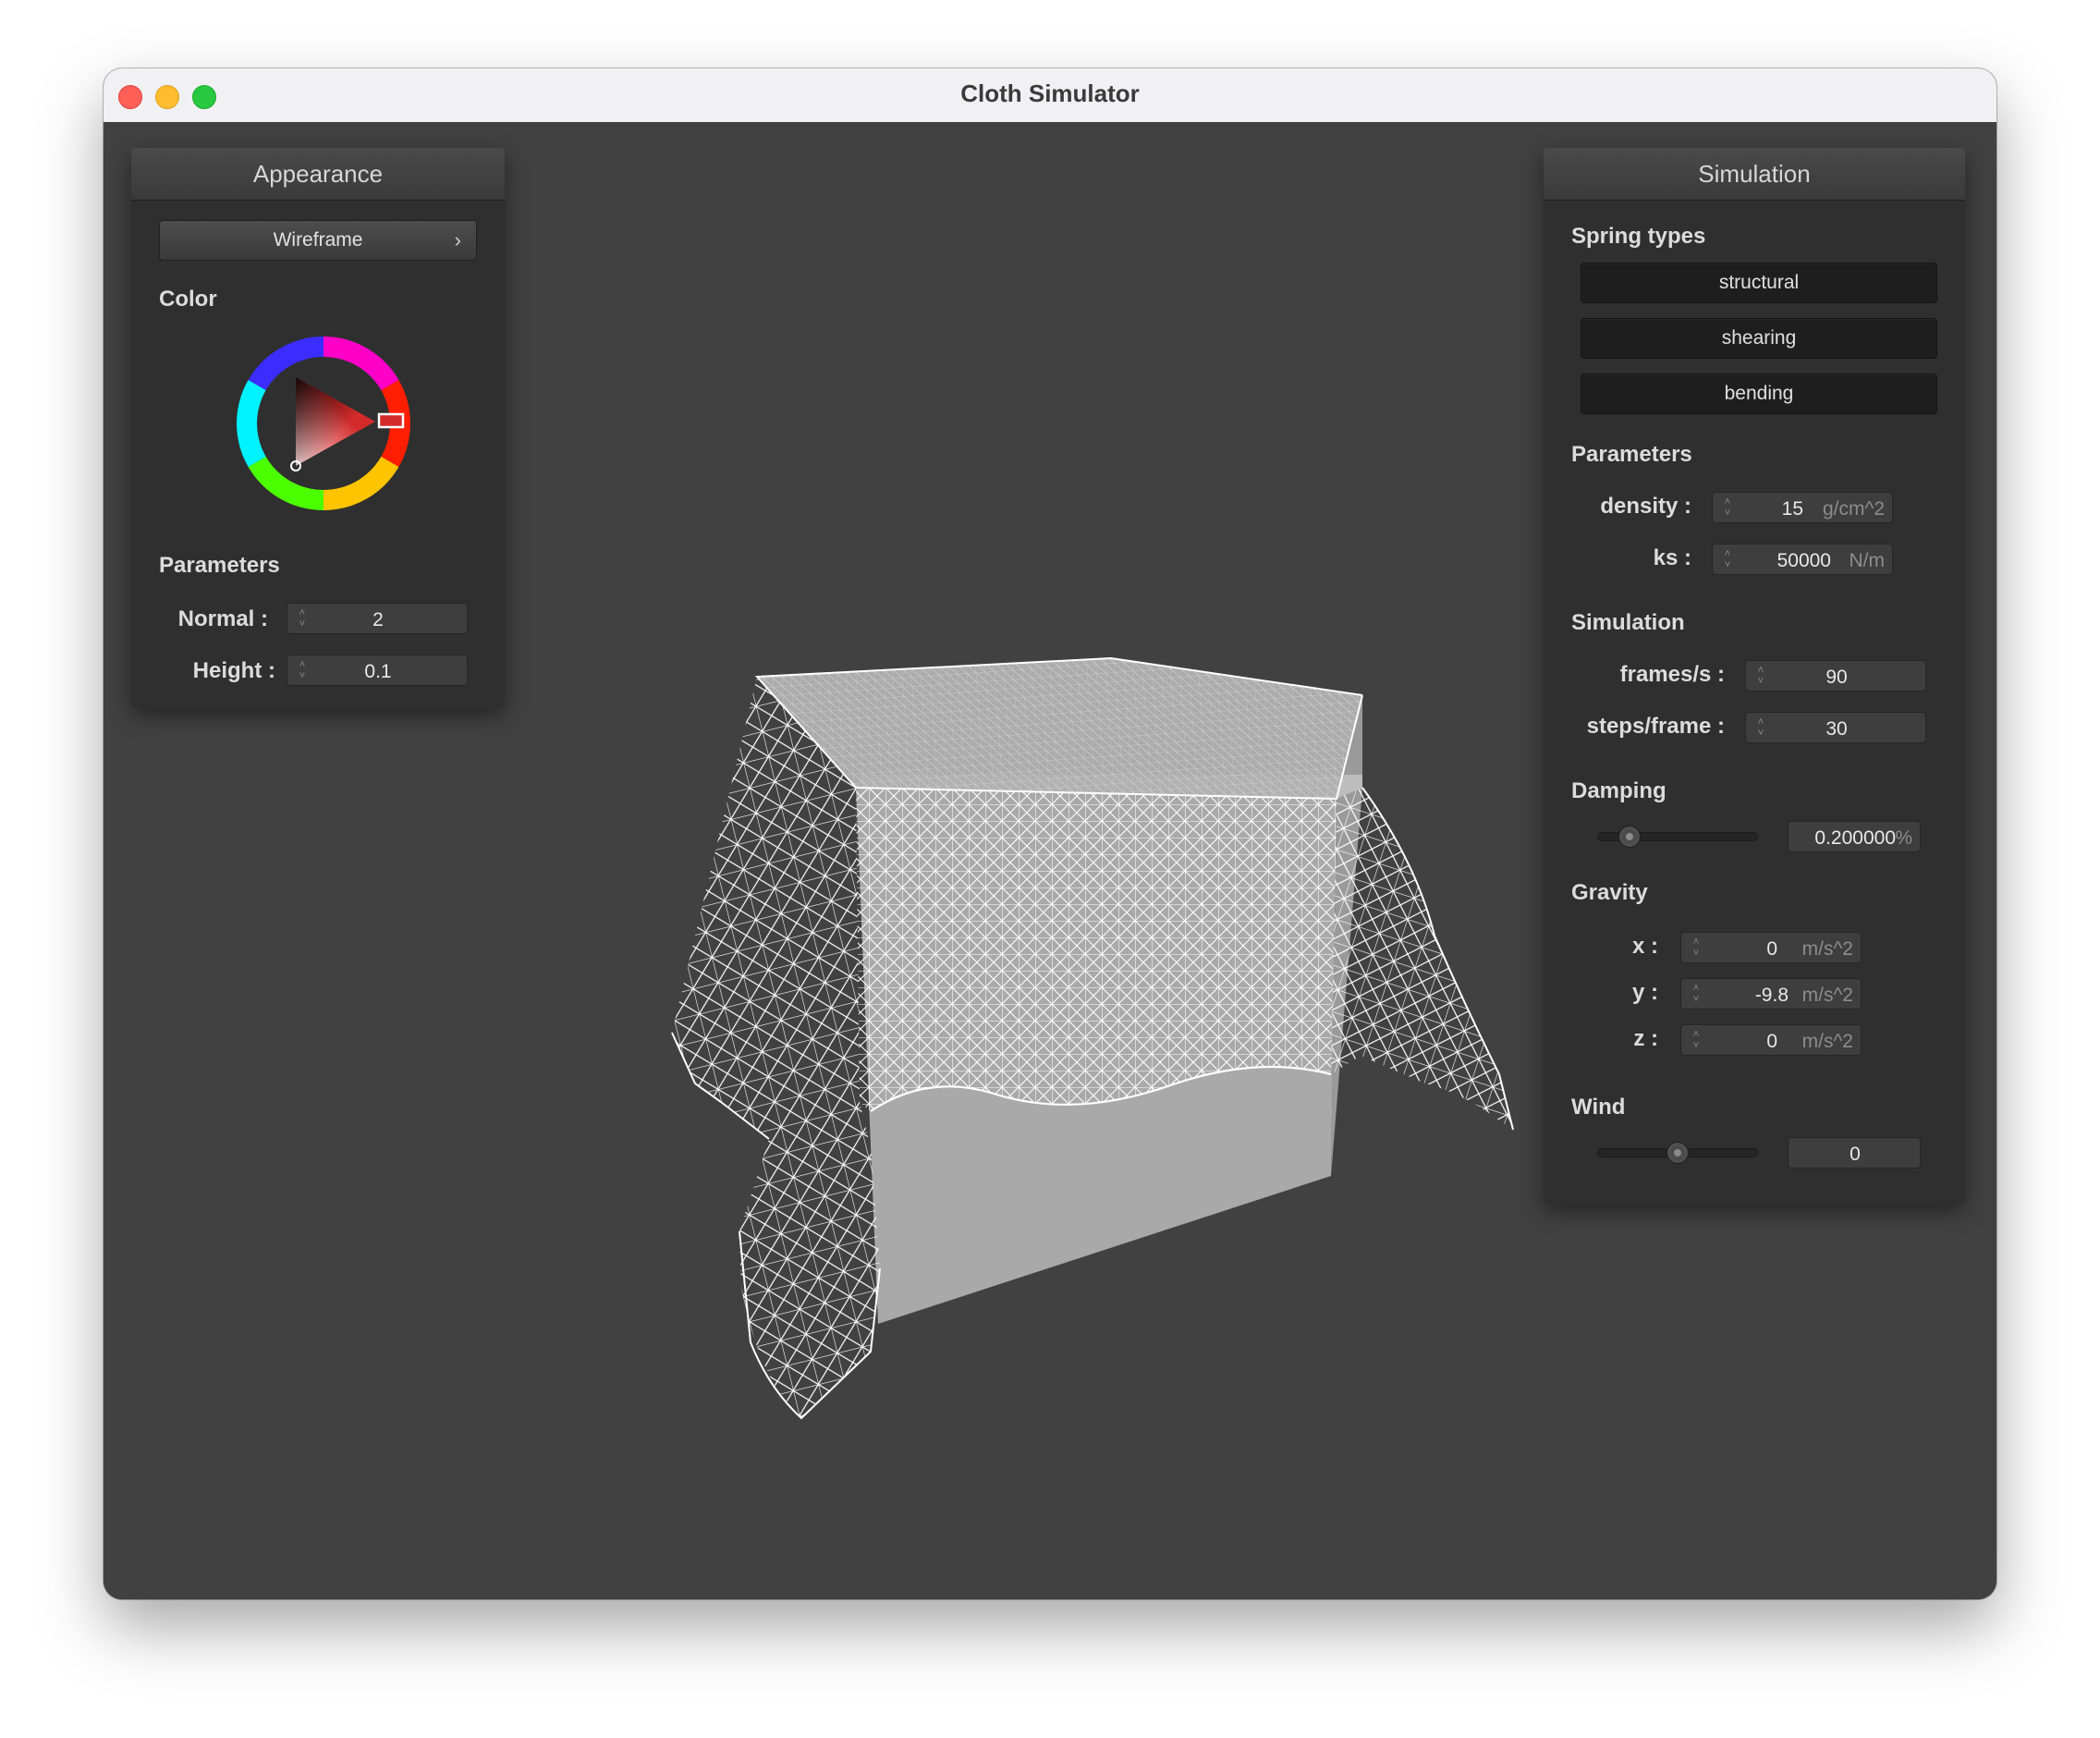 Image resolution: width=2100 pixels, height=1738 pixels. Describe the element at coordinates (1803, 507) in the screenshot. I see `density-input: ˄ ˅ 15 g/cm^2` at that location.